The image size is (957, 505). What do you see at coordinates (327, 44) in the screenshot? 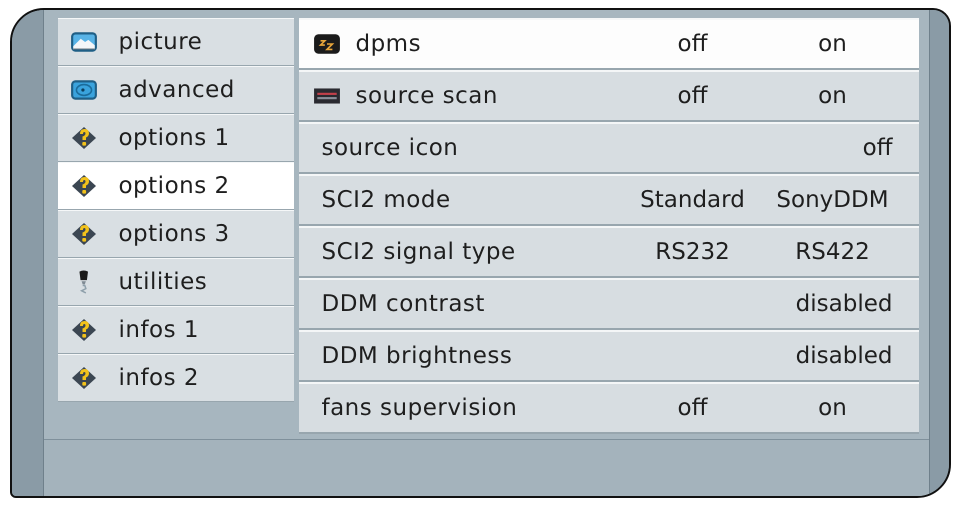
I see `sleep-icon` at bounding box center [327, 44].